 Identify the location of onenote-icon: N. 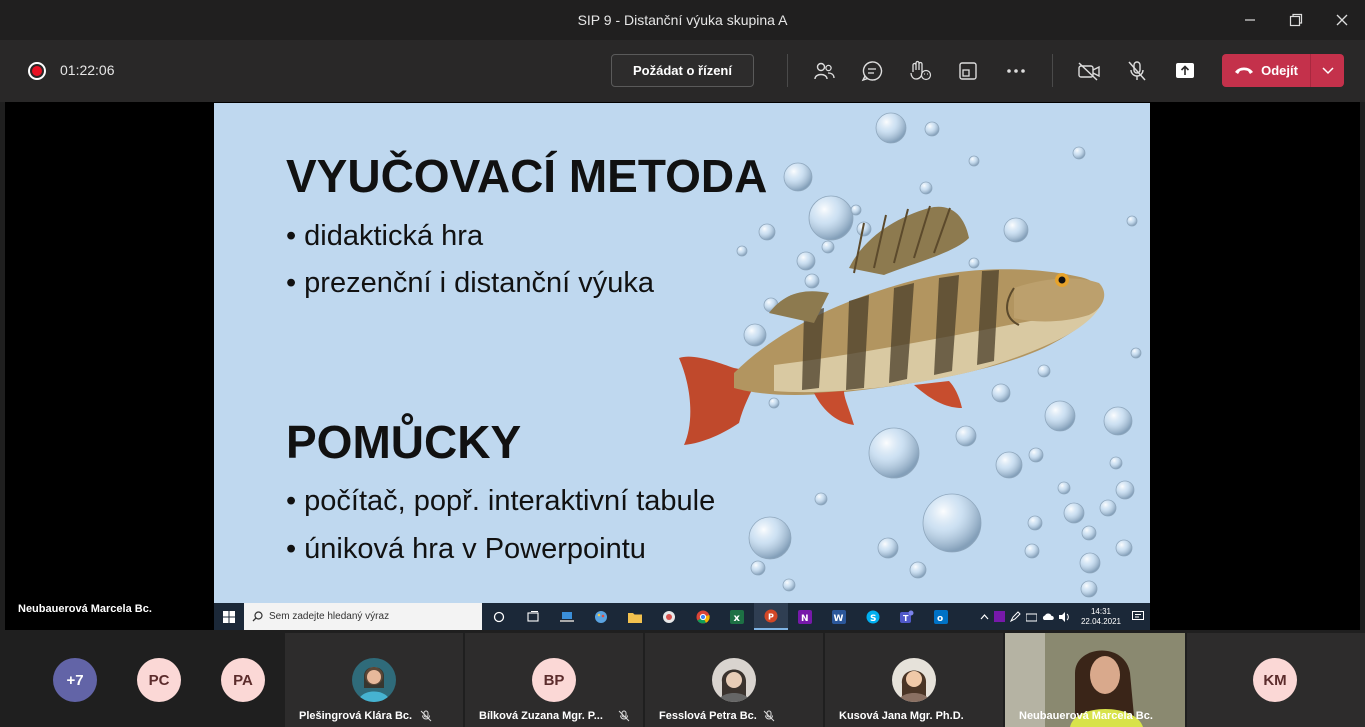
(805, 616).